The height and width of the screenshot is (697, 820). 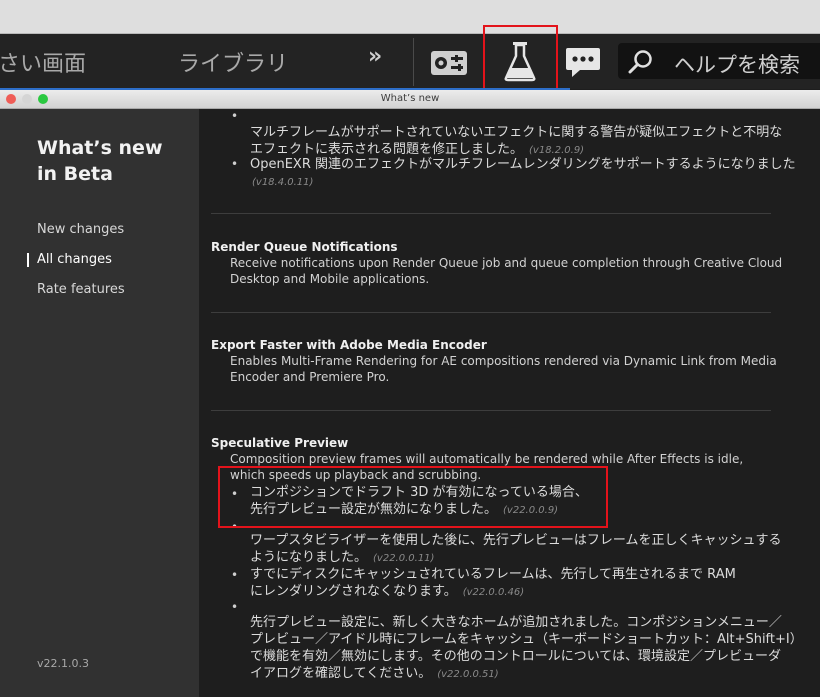 I want to click on sidebar-title-line1: What’s new, so click(x=100, y=148).